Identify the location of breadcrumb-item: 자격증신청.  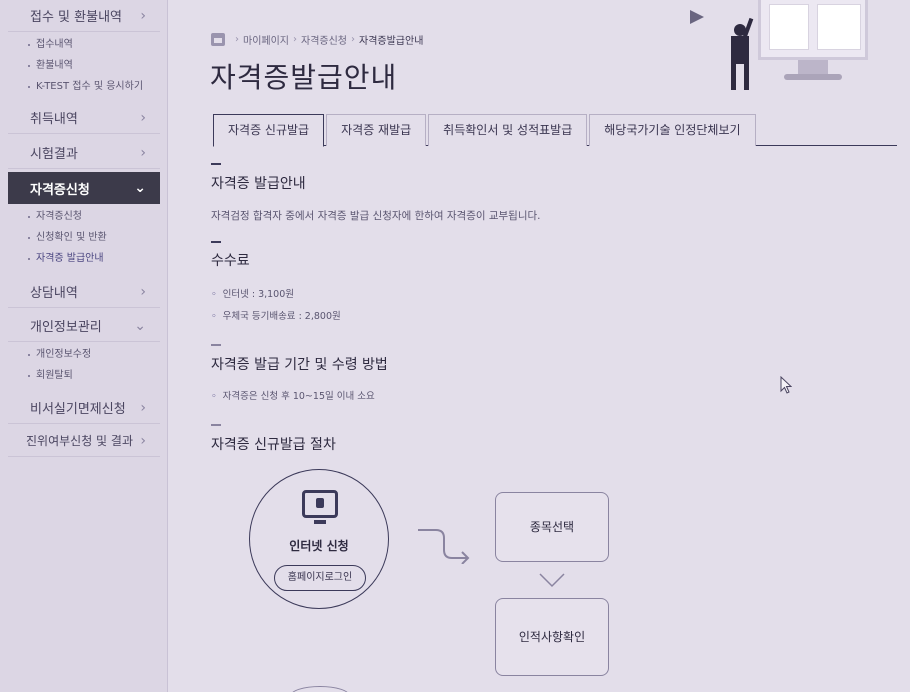
(324, 39).